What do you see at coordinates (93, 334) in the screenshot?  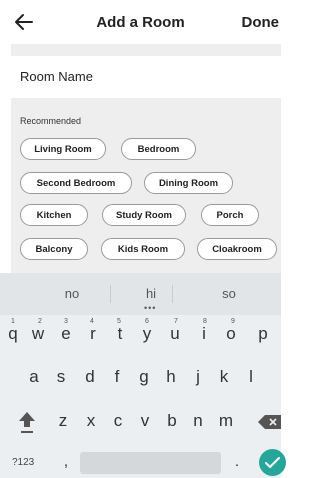 I see `key-r: r` at bounding box center [93, 334].